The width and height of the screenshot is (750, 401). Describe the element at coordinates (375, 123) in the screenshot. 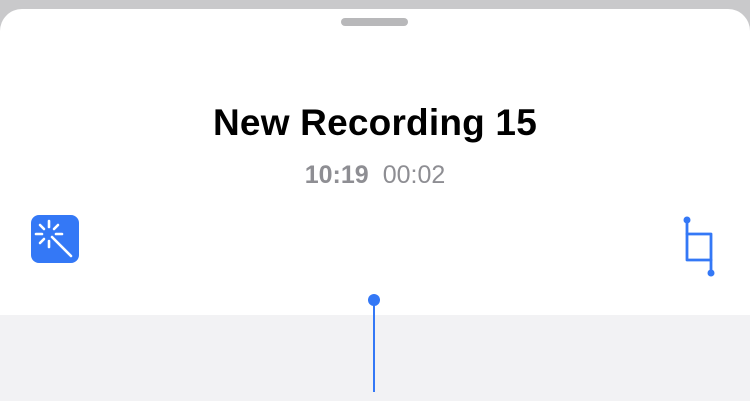

I see `recording-title: New Recording 15` at that location.